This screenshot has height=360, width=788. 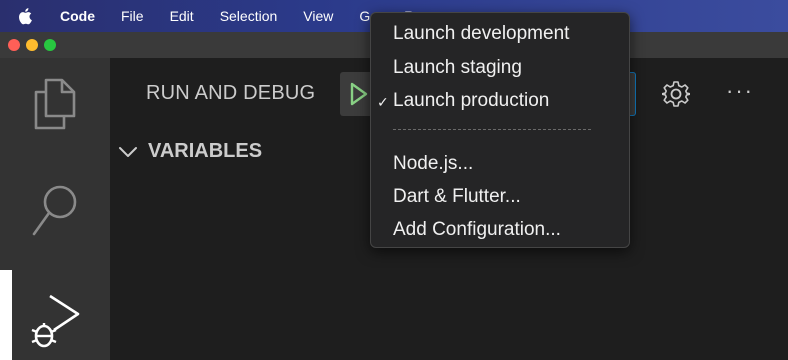 I want to click on sidebar-title: RUN AND DEBUG, so click(x=231, y=93).